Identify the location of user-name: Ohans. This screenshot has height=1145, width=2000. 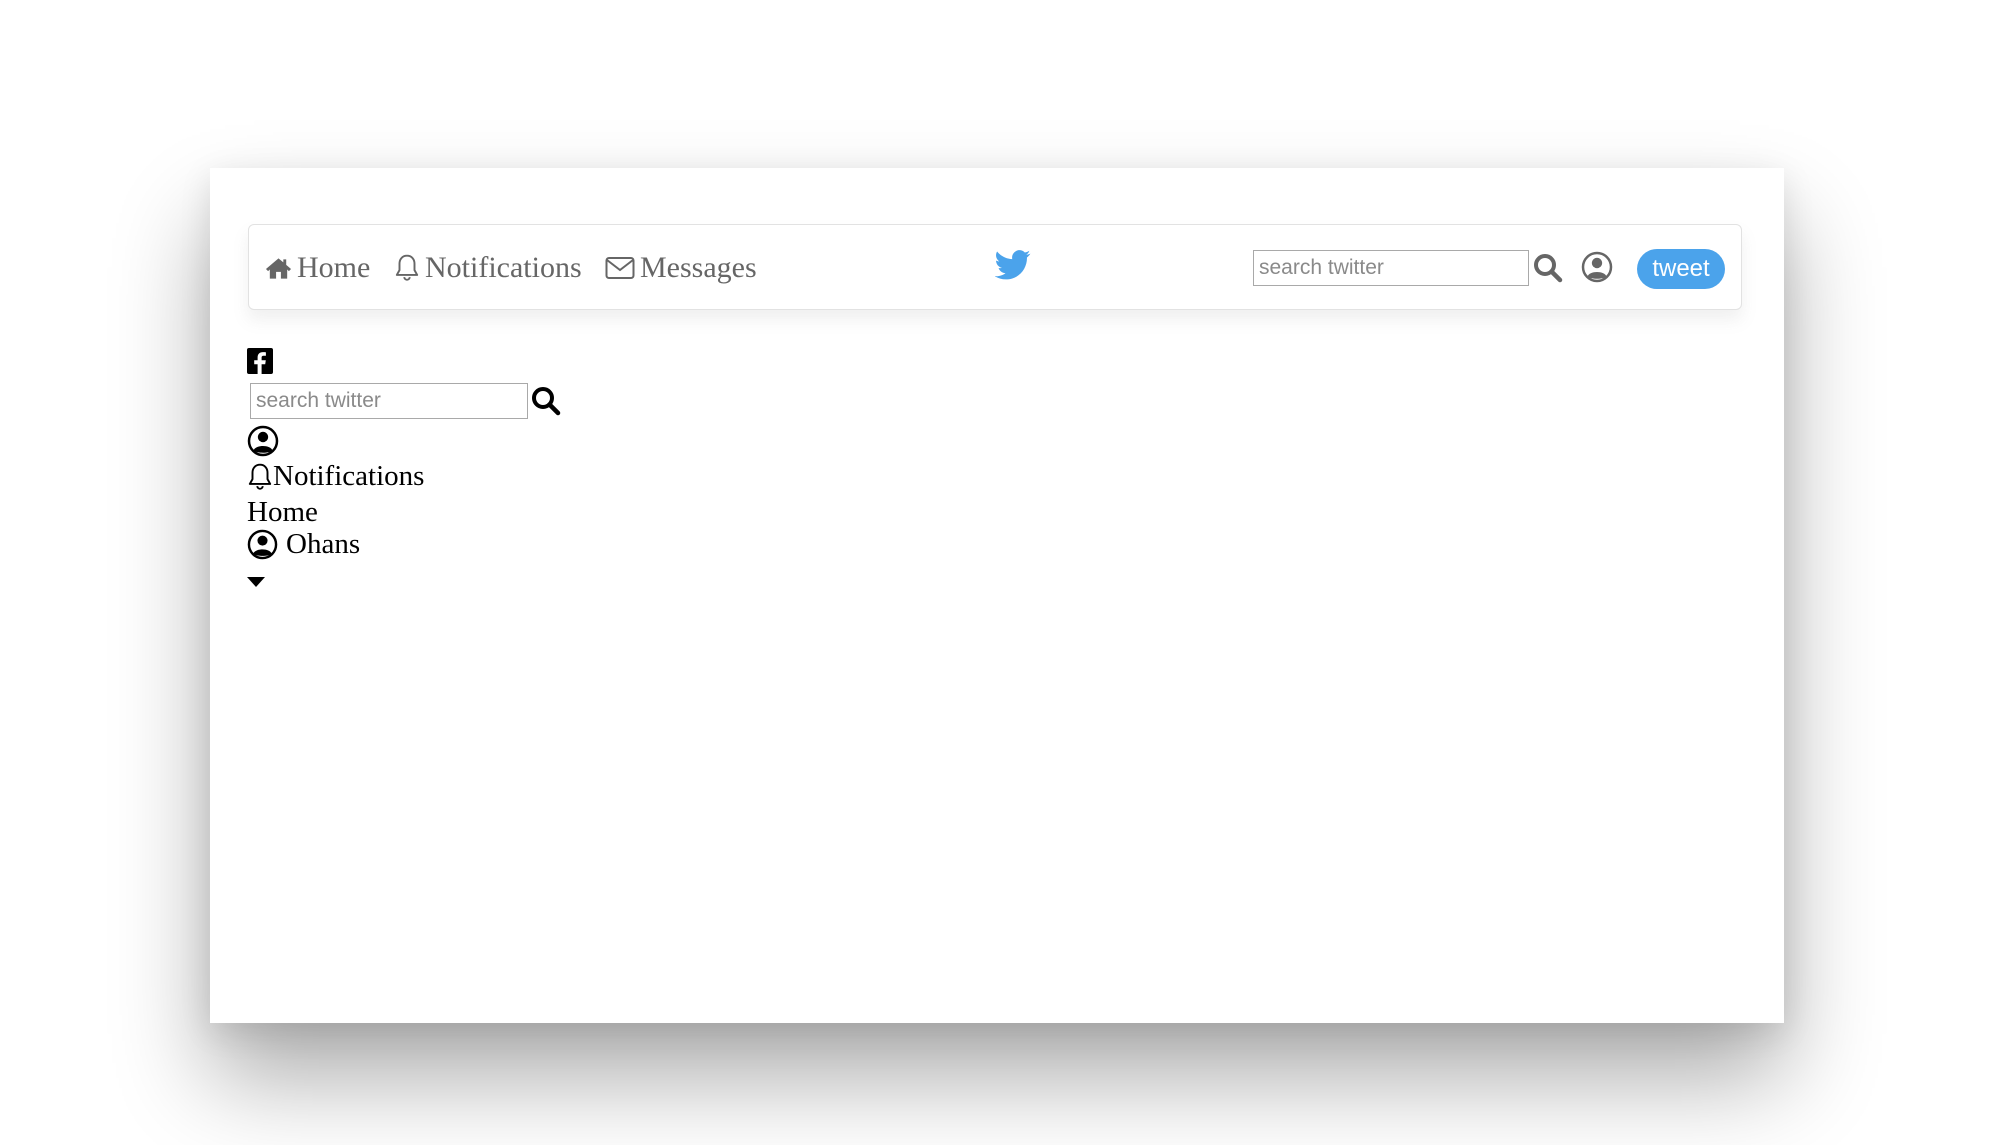
(323, 544).